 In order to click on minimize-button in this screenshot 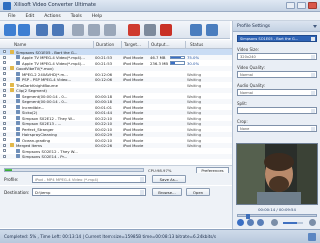, I will do `click(290, 5)`.